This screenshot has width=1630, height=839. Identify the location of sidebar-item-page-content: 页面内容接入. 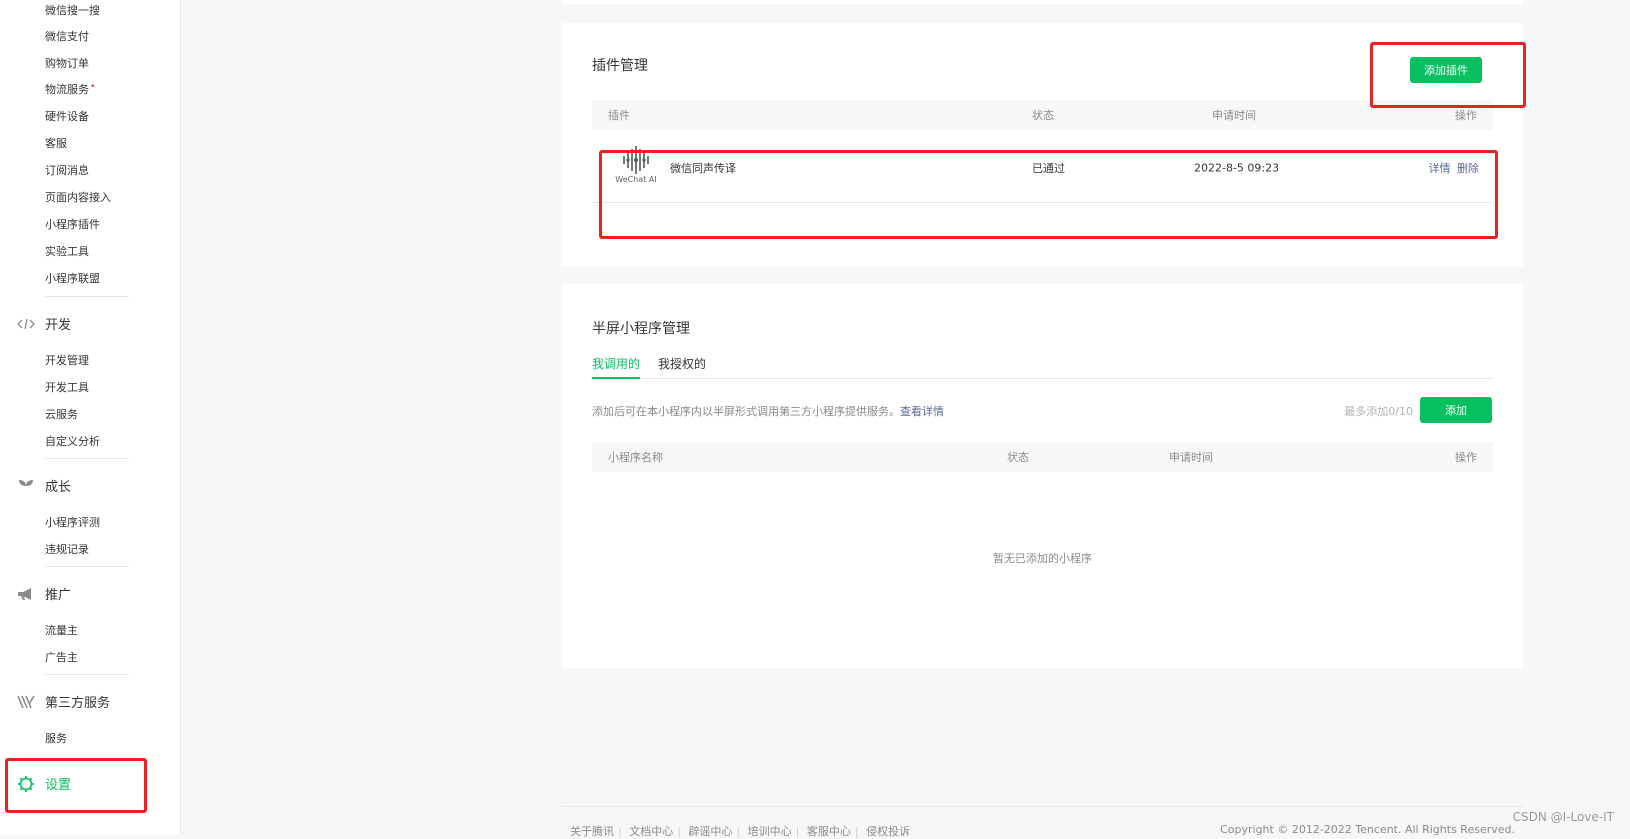
(78, 197).